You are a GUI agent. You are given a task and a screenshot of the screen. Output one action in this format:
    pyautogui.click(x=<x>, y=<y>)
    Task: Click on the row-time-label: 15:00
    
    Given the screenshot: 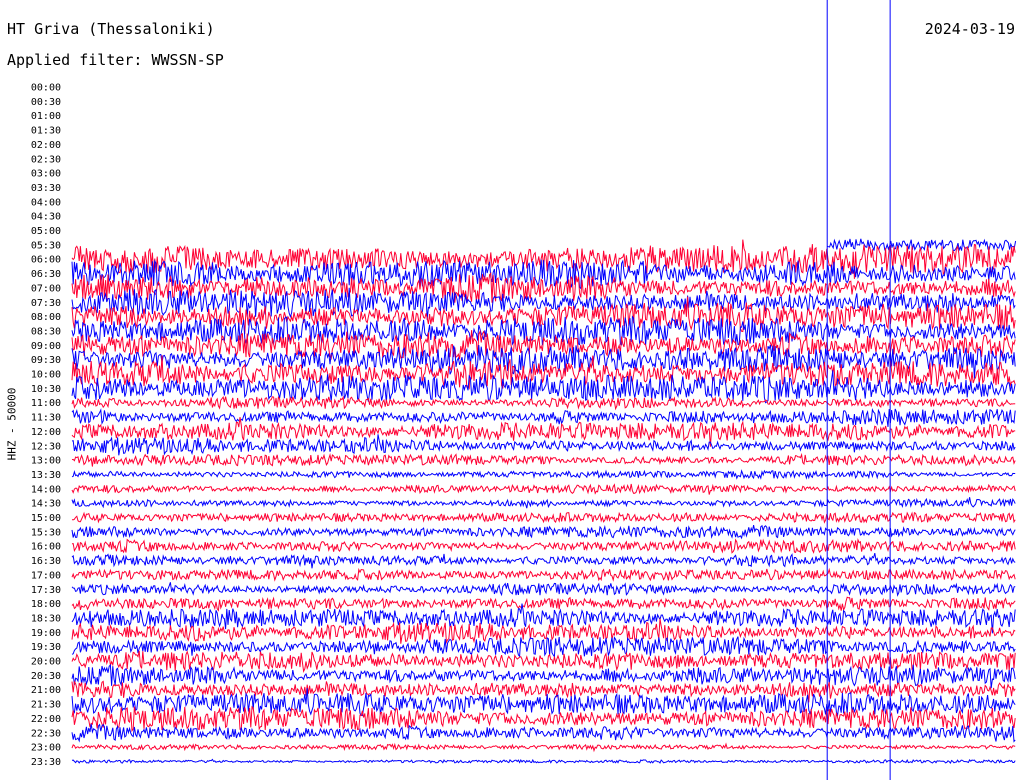 What is the action you would take?
    pyautogui.click(x=46, y=518)
    